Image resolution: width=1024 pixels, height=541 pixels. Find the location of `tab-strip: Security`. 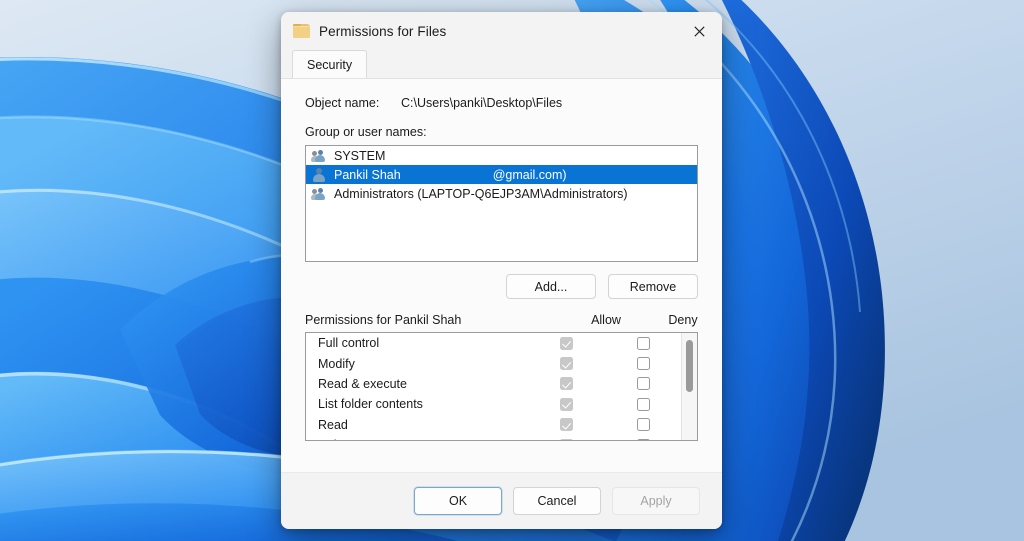

tab-strip: Security is located at coordinates (501, 64).